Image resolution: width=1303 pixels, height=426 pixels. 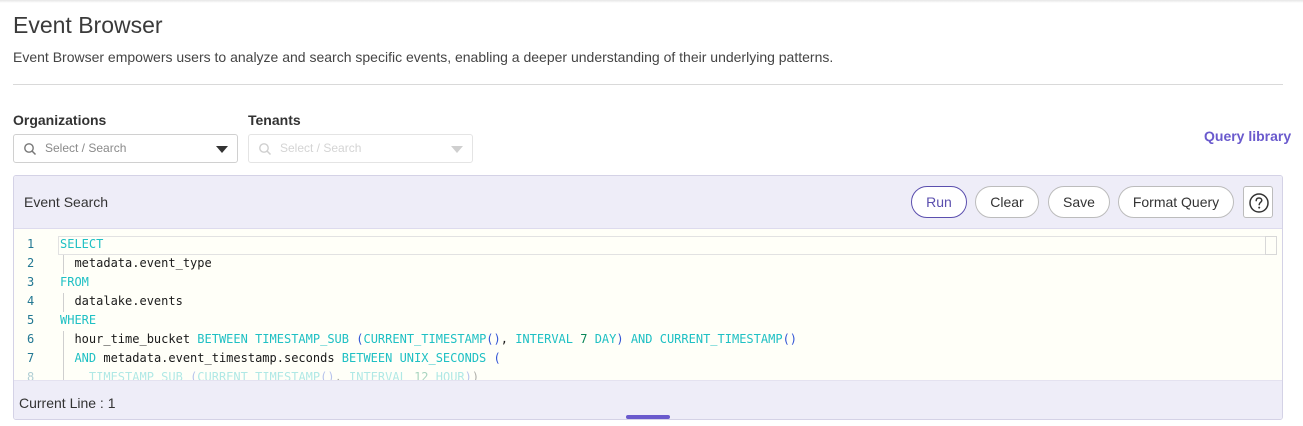 What do you see at coordinates (1247, 136) in the screenshot?
I see `query-library-link: Query library` at bounding box center [1247, 136].